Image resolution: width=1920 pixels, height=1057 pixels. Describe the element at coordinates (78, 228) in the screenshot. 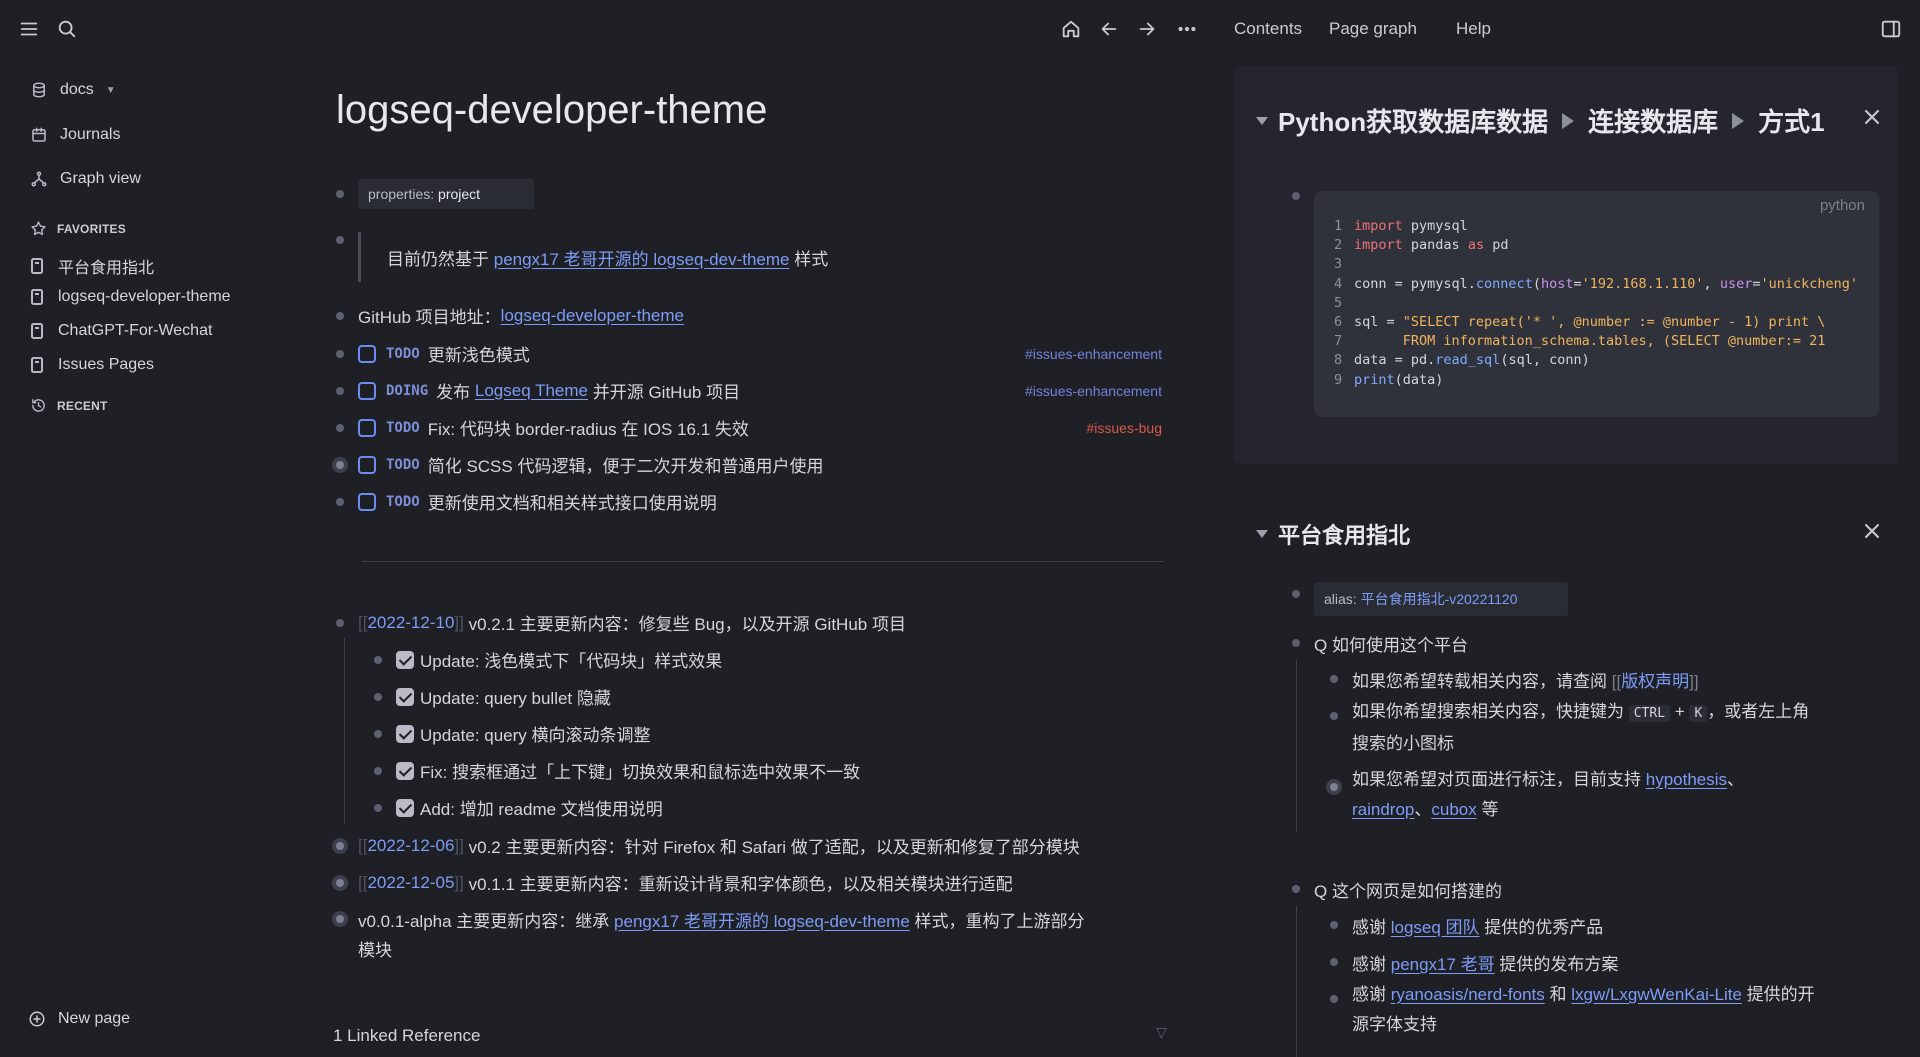

I see `favorites-header: FAVORITES` at that location.